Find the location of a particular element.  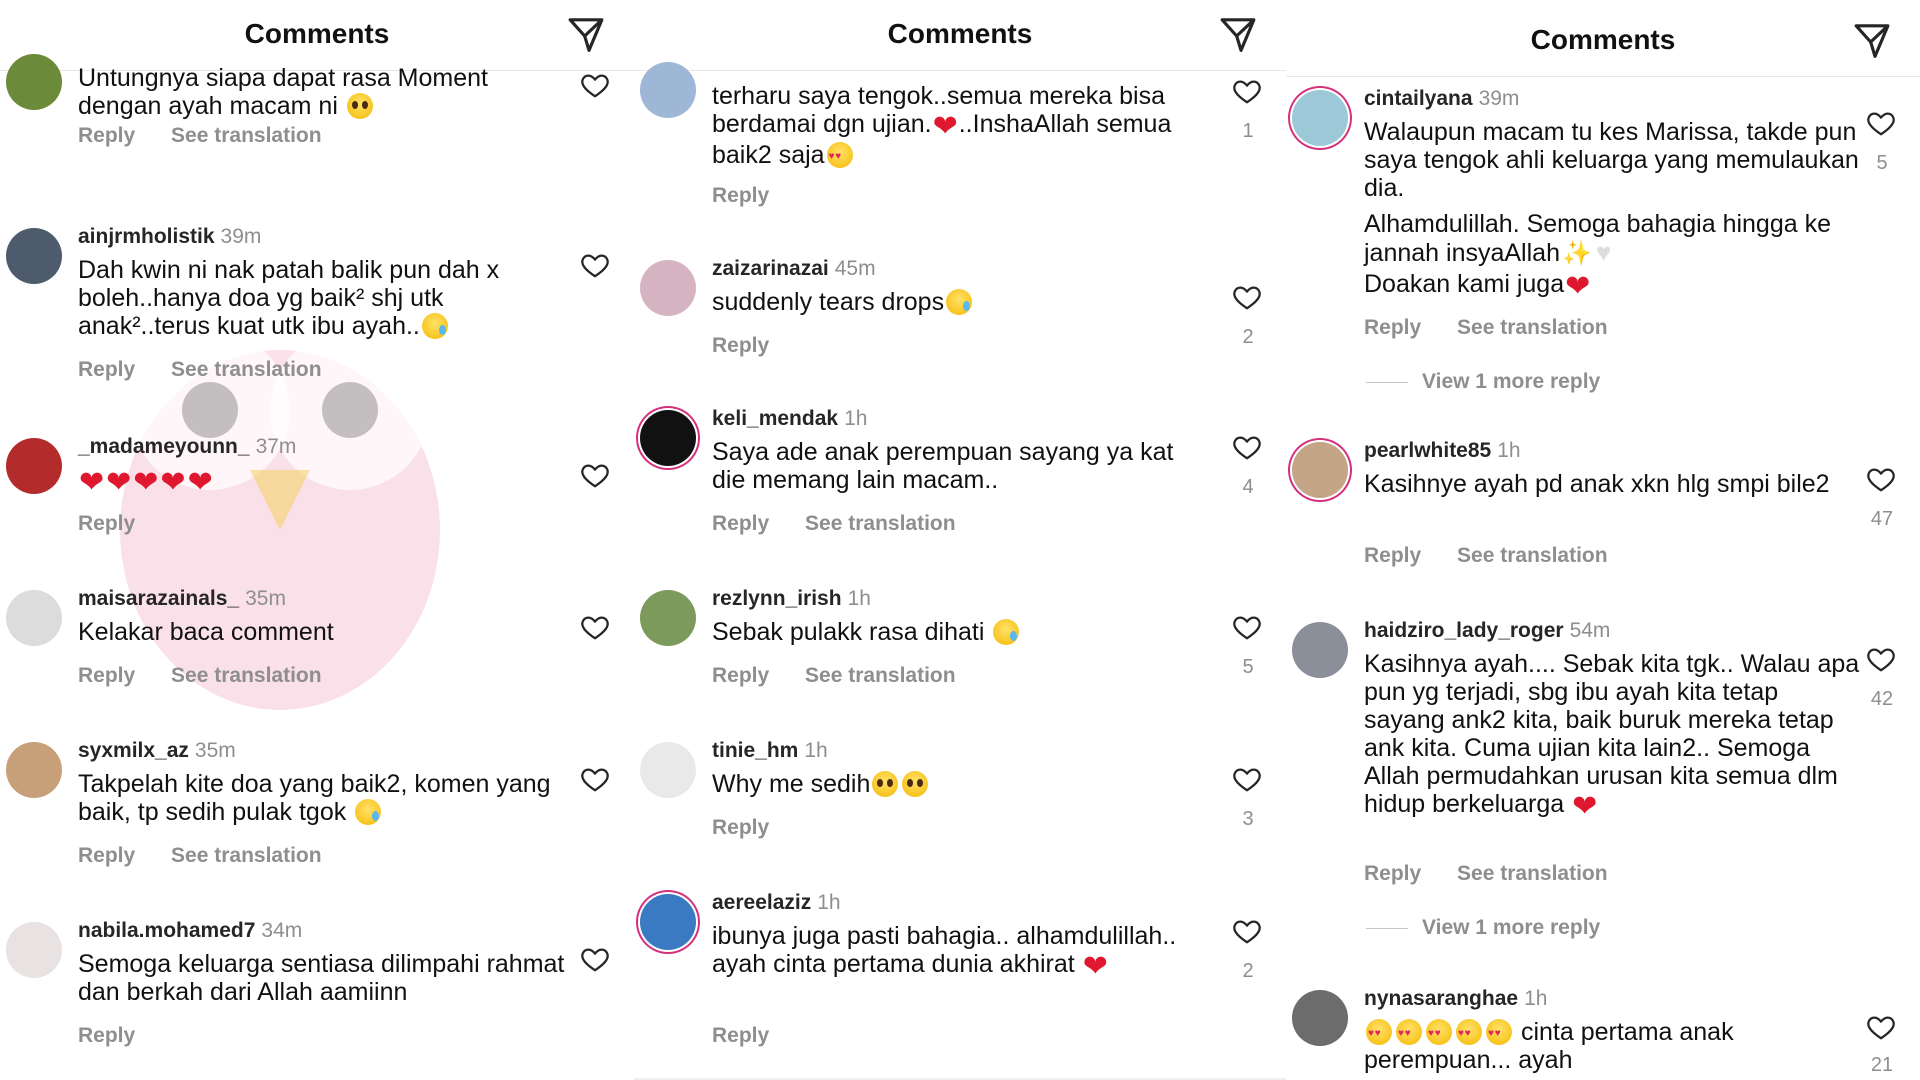

timestamp: 1h is located at coordinates (859, 598).